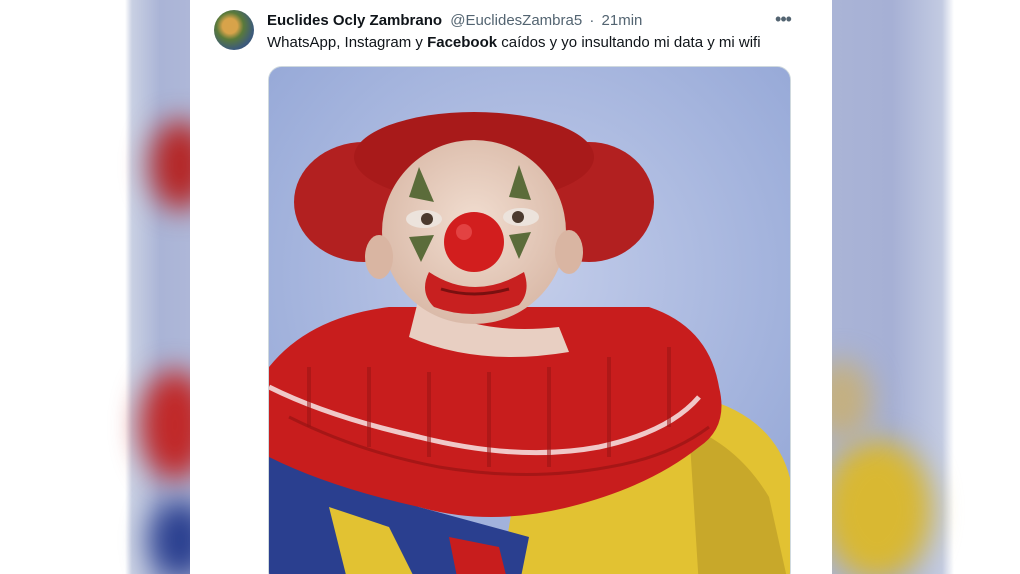 The image size is (1020, 574). Describe the element at coordinates (462, 42) in the screenshot. I see `tweet-text-bold: Facebook` at that location.